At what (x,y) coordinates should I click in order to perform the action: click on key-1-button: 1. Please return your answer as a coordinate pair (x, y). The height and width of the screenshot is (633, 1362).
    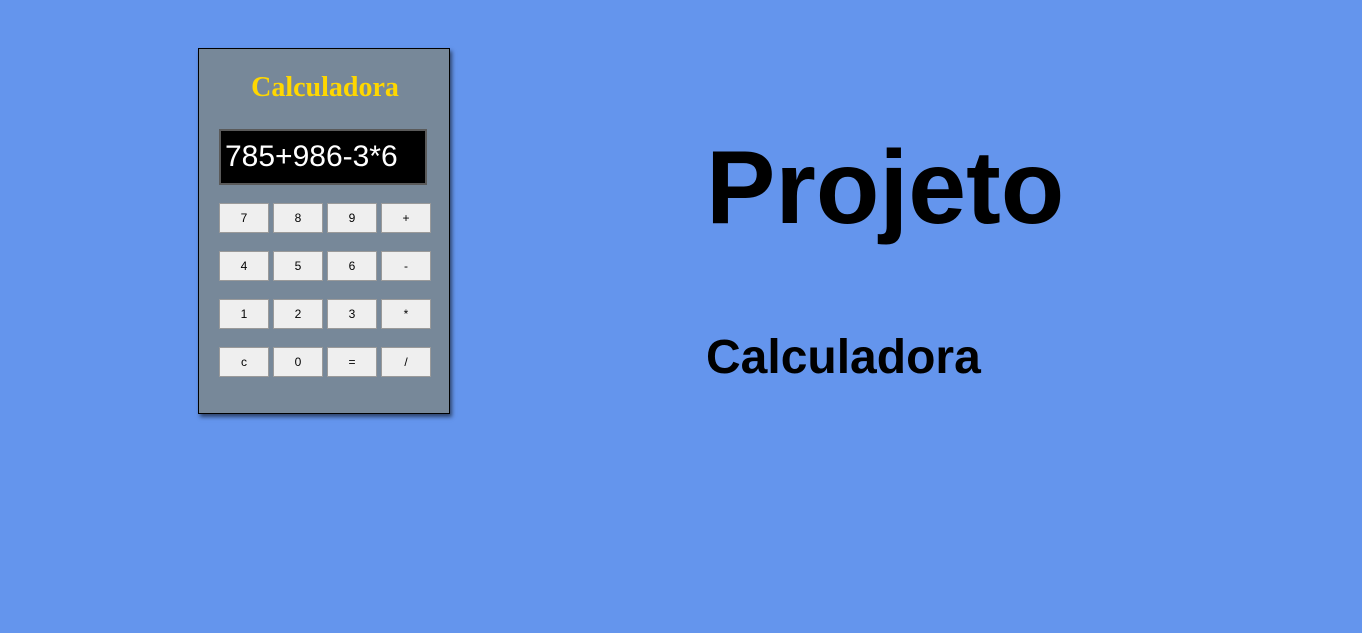
    Looking at the image, I should click on (244, 314).